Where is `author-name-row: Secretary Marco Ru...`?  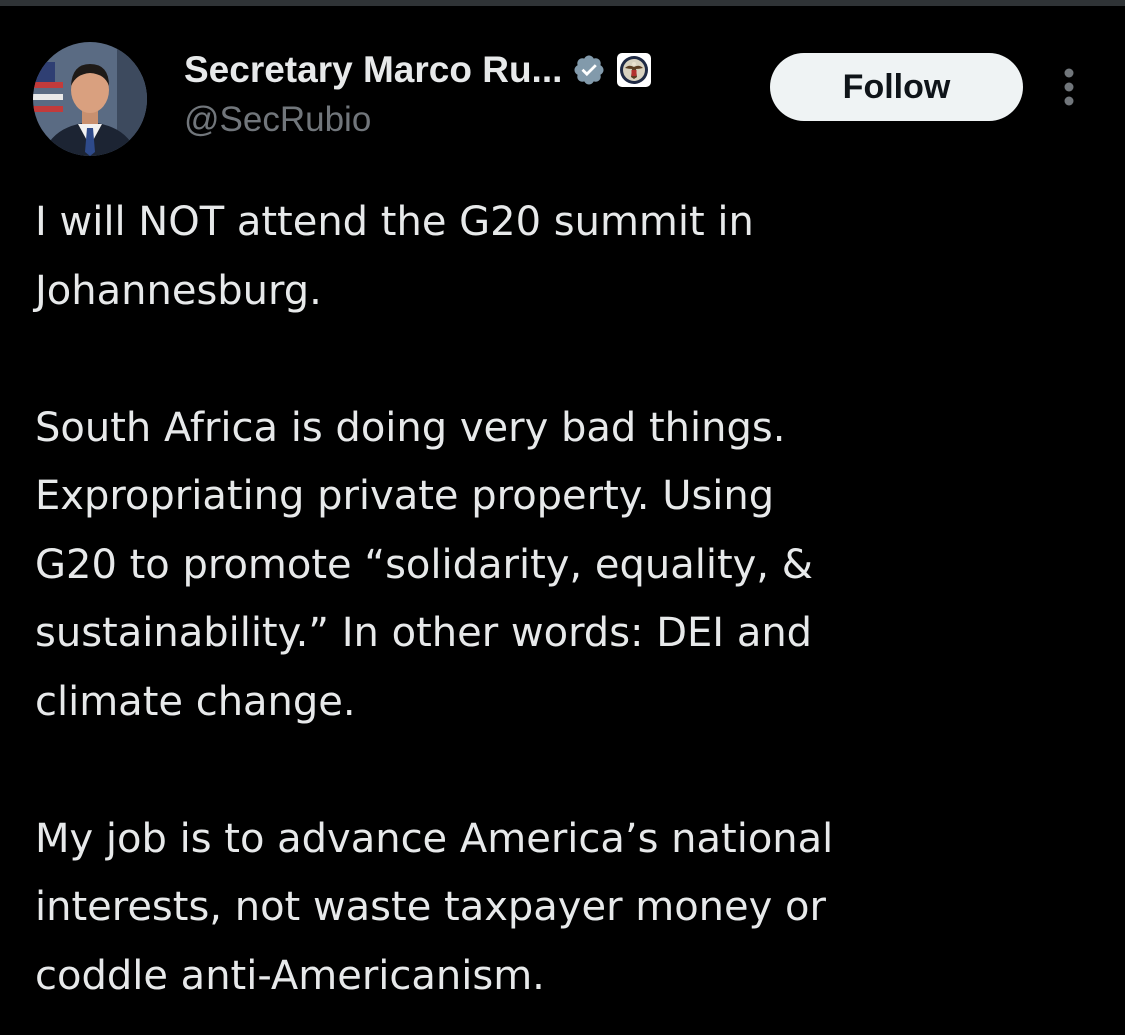
author-name-row: Secretary Marco Ru... is located at coordinates (418, 70).